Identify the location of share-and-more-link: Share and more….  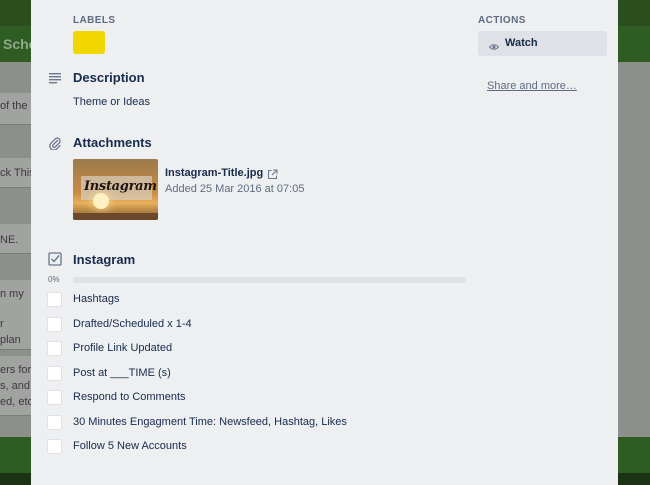
(532, 86).